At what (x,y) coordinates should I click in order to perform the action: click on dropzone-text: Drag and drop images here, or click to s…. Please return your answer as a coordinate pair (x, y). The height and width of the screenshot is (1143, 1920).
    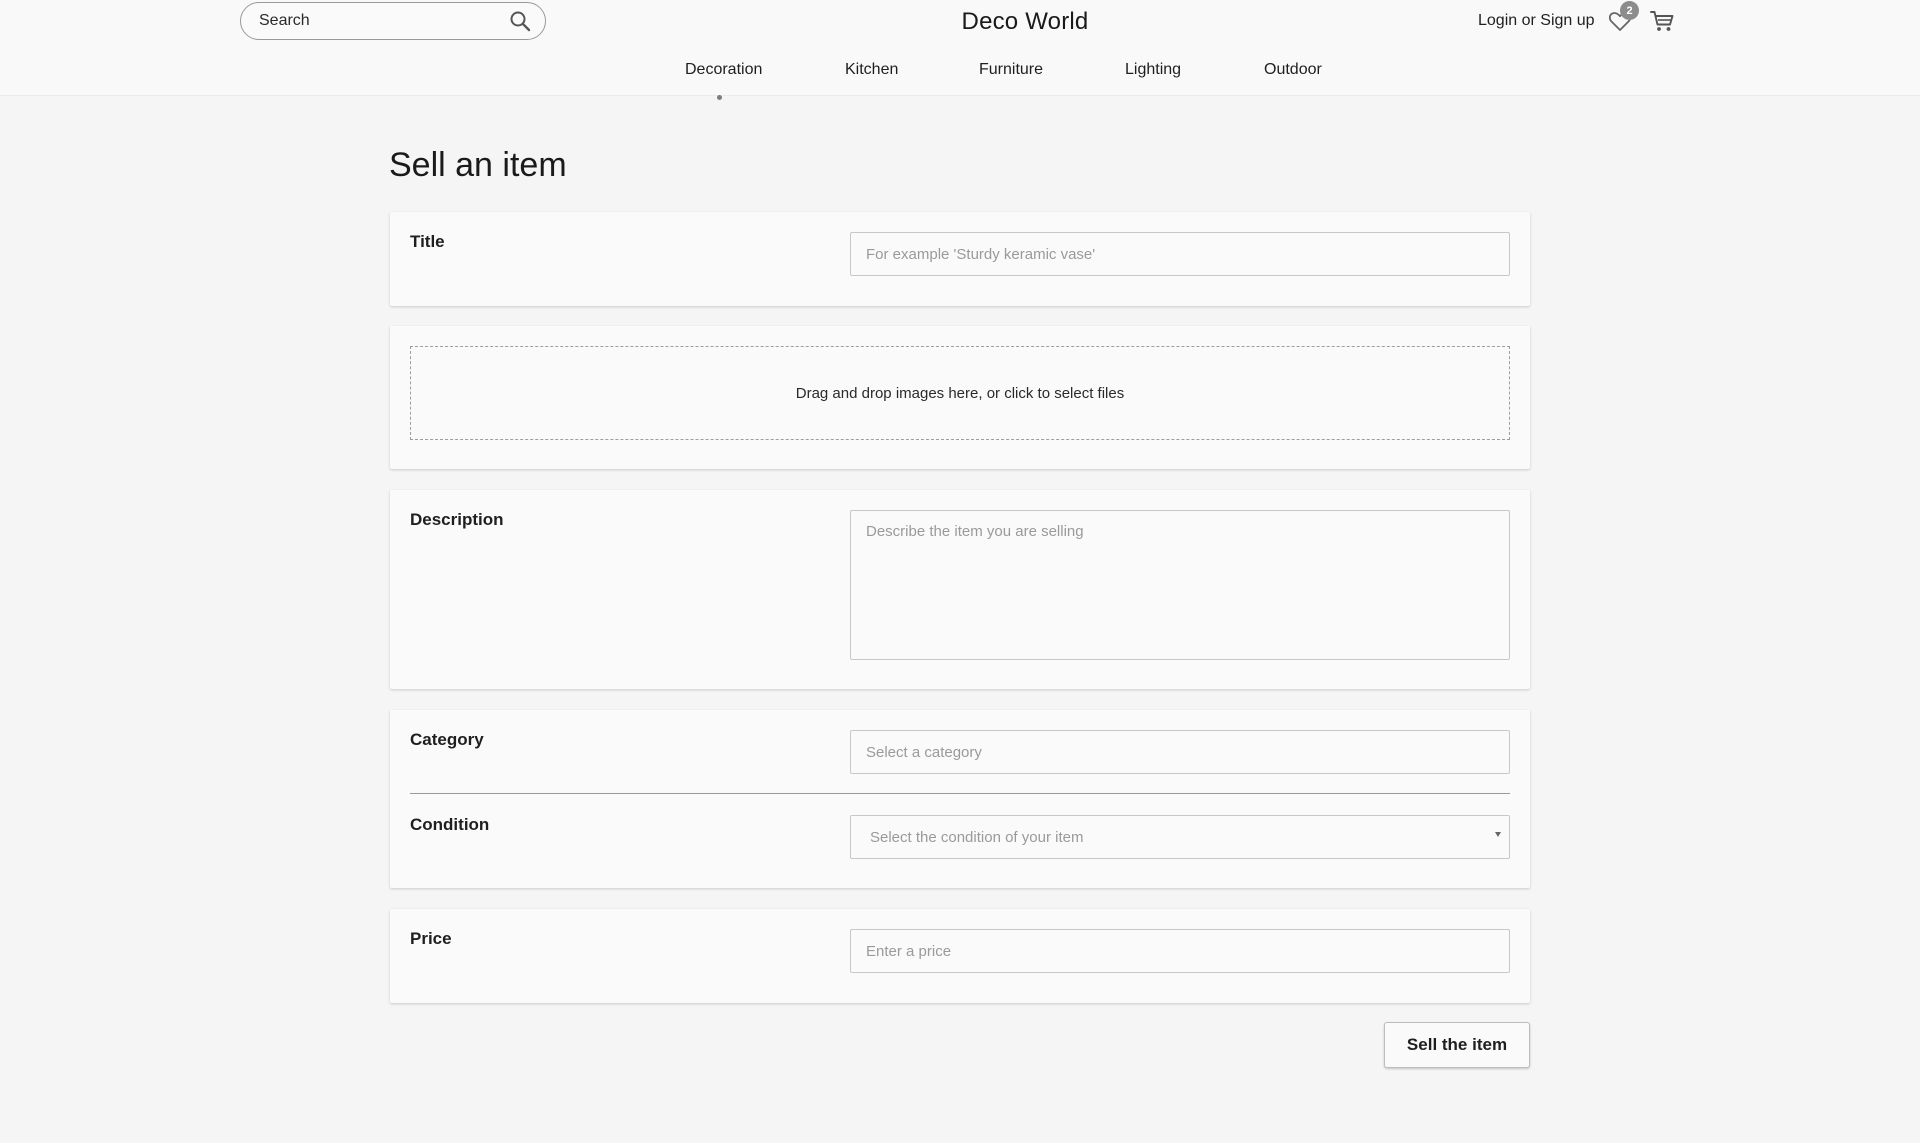
    Looking at the image, I should click on (960, 393).